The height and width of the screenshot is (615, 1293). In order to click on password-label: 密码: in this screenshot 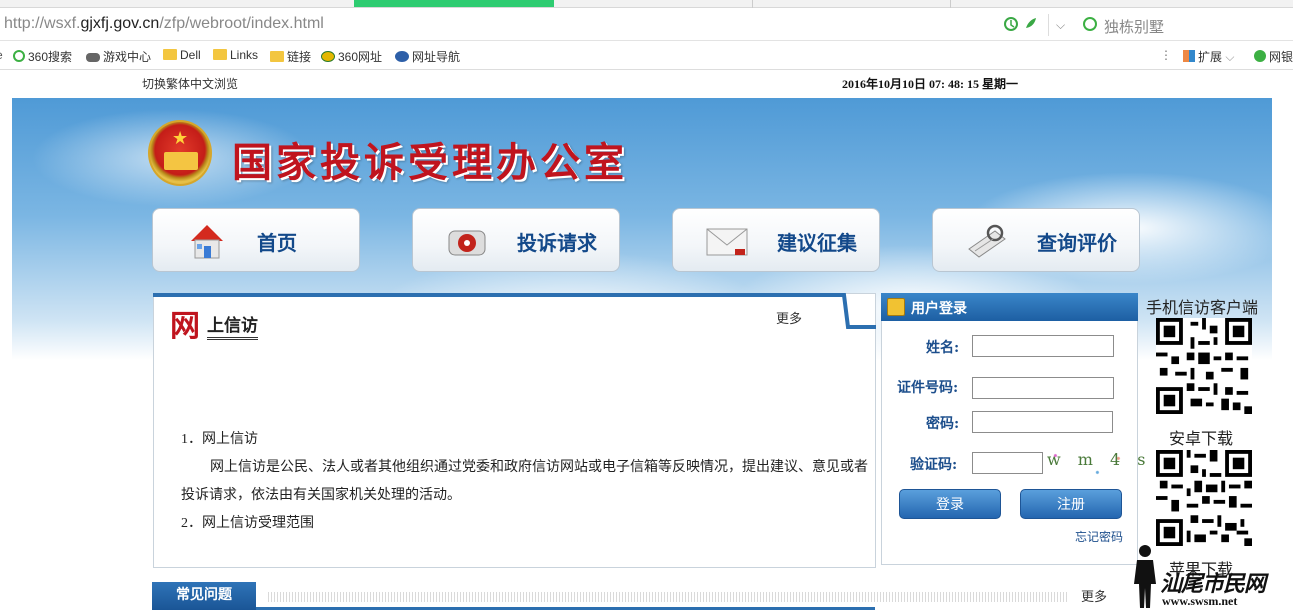, I will do `click(943, 424)`.